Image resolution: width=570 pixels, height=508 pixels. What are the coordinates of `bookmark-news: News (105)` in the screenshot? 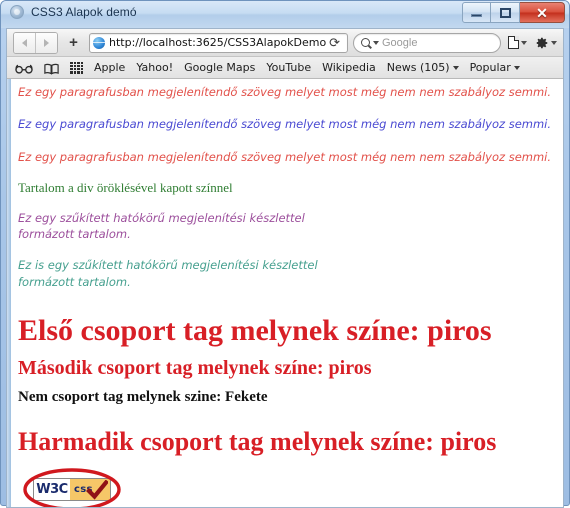 It's located at (423, 67).